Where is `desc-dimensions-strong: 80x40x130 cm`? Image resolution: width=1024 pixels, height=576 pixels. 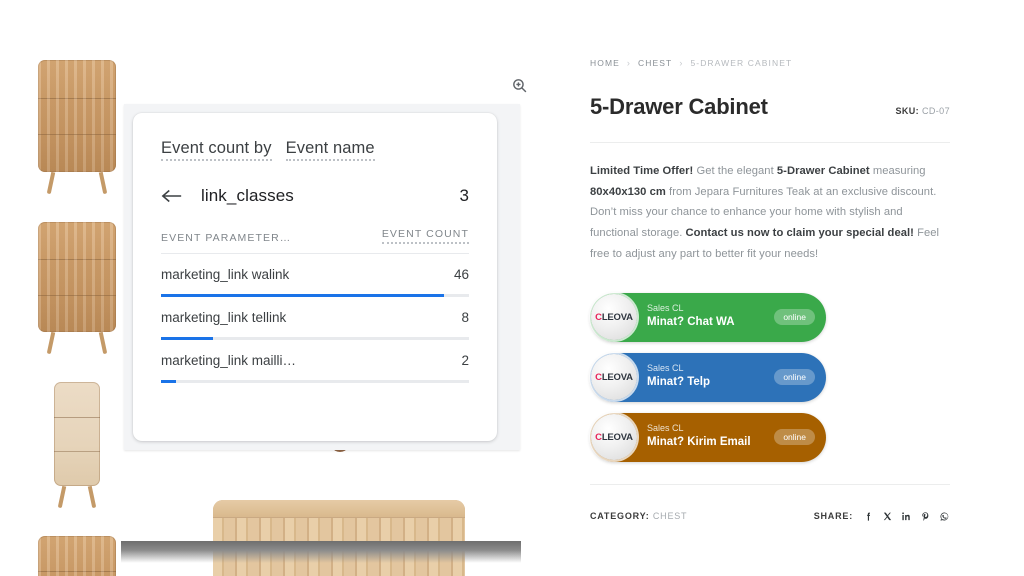 desc-dimensions-strong: 80x40x130 cm is located at coordinates (628, 191).